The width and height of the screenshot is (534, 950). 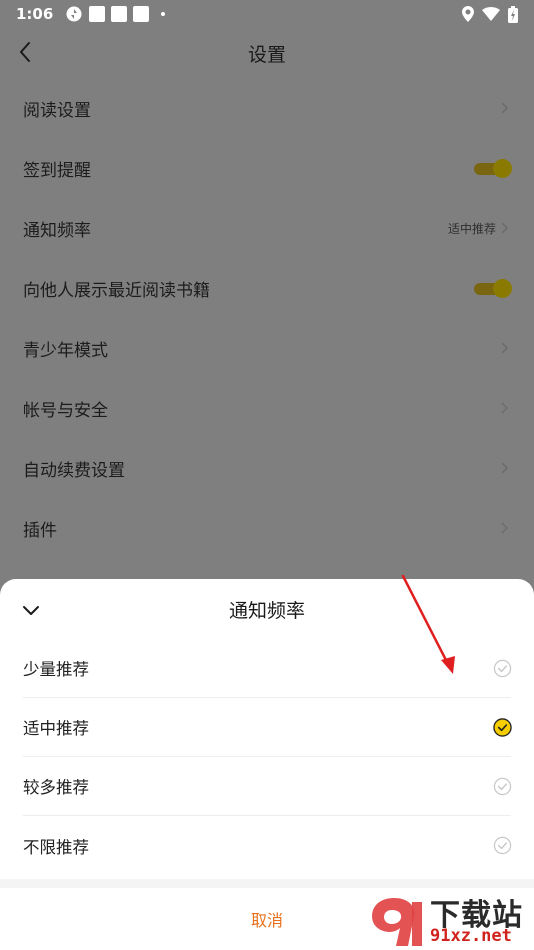 What do you see at coordinates (65, 410) in the screenshot?
I see `setting-label: 帐号与安全` at bounding box center [65, 410].